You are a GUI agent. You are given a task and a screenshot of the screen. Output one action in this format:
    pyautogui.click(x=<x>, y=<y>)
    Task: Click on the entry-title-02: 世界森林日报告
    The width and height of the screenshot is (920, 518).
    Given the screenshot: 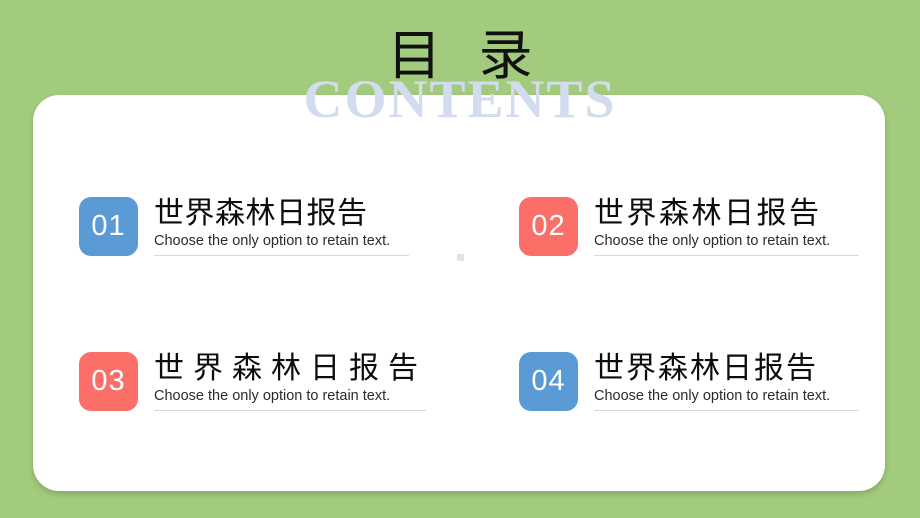 What is the action you would take?
    pyautogui.click(x=708, y=213)
    